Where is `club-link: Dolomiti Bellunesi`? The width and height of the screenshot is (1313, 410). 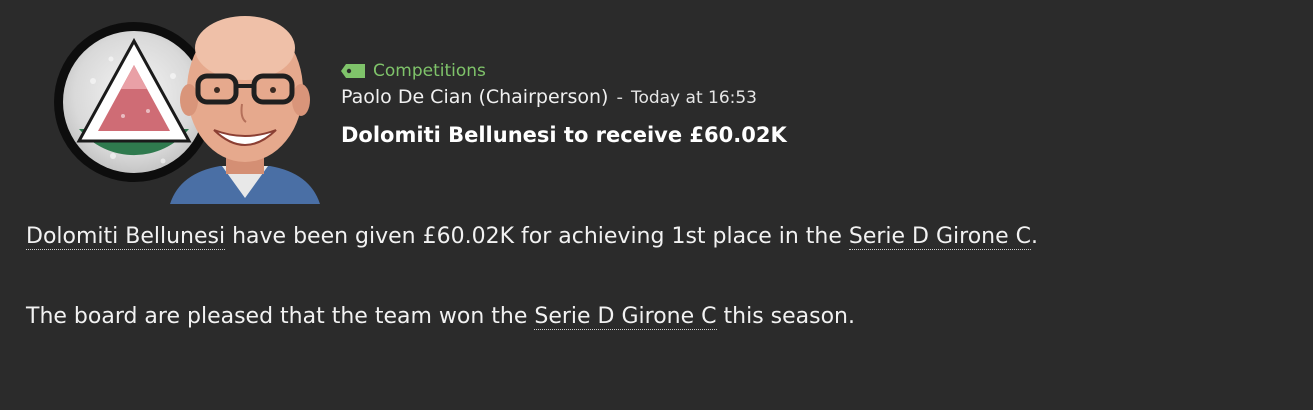 club-link: Dolomiti Bellunesi is located at coordinates (126, 237).